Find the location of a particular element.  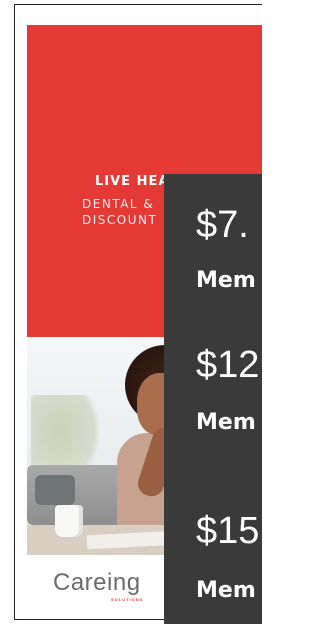

brochure-subline-2: DISCOUNT is located at coordinates (120, 220).